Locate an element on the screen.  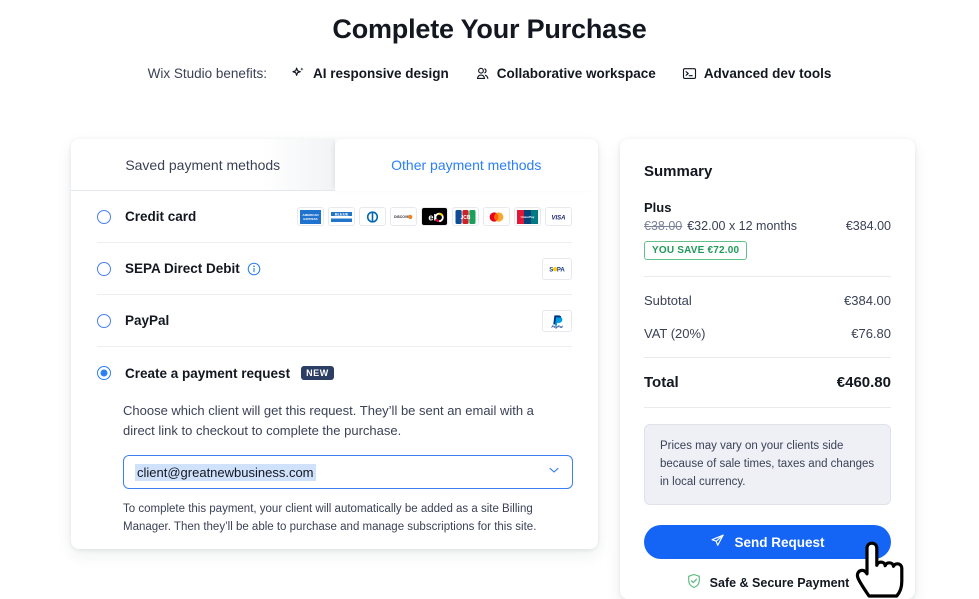
page-title: Complete Your Purchase is located at coordinates (489, 29).